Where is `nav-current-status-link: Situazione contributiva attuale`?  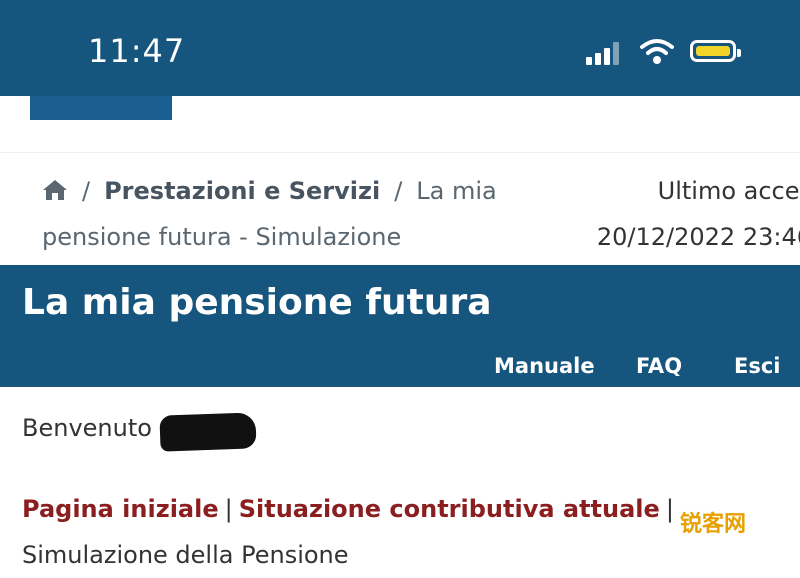
nav-current-status-link: Situazione contributiva attuale is located at coordinates (449, 509).